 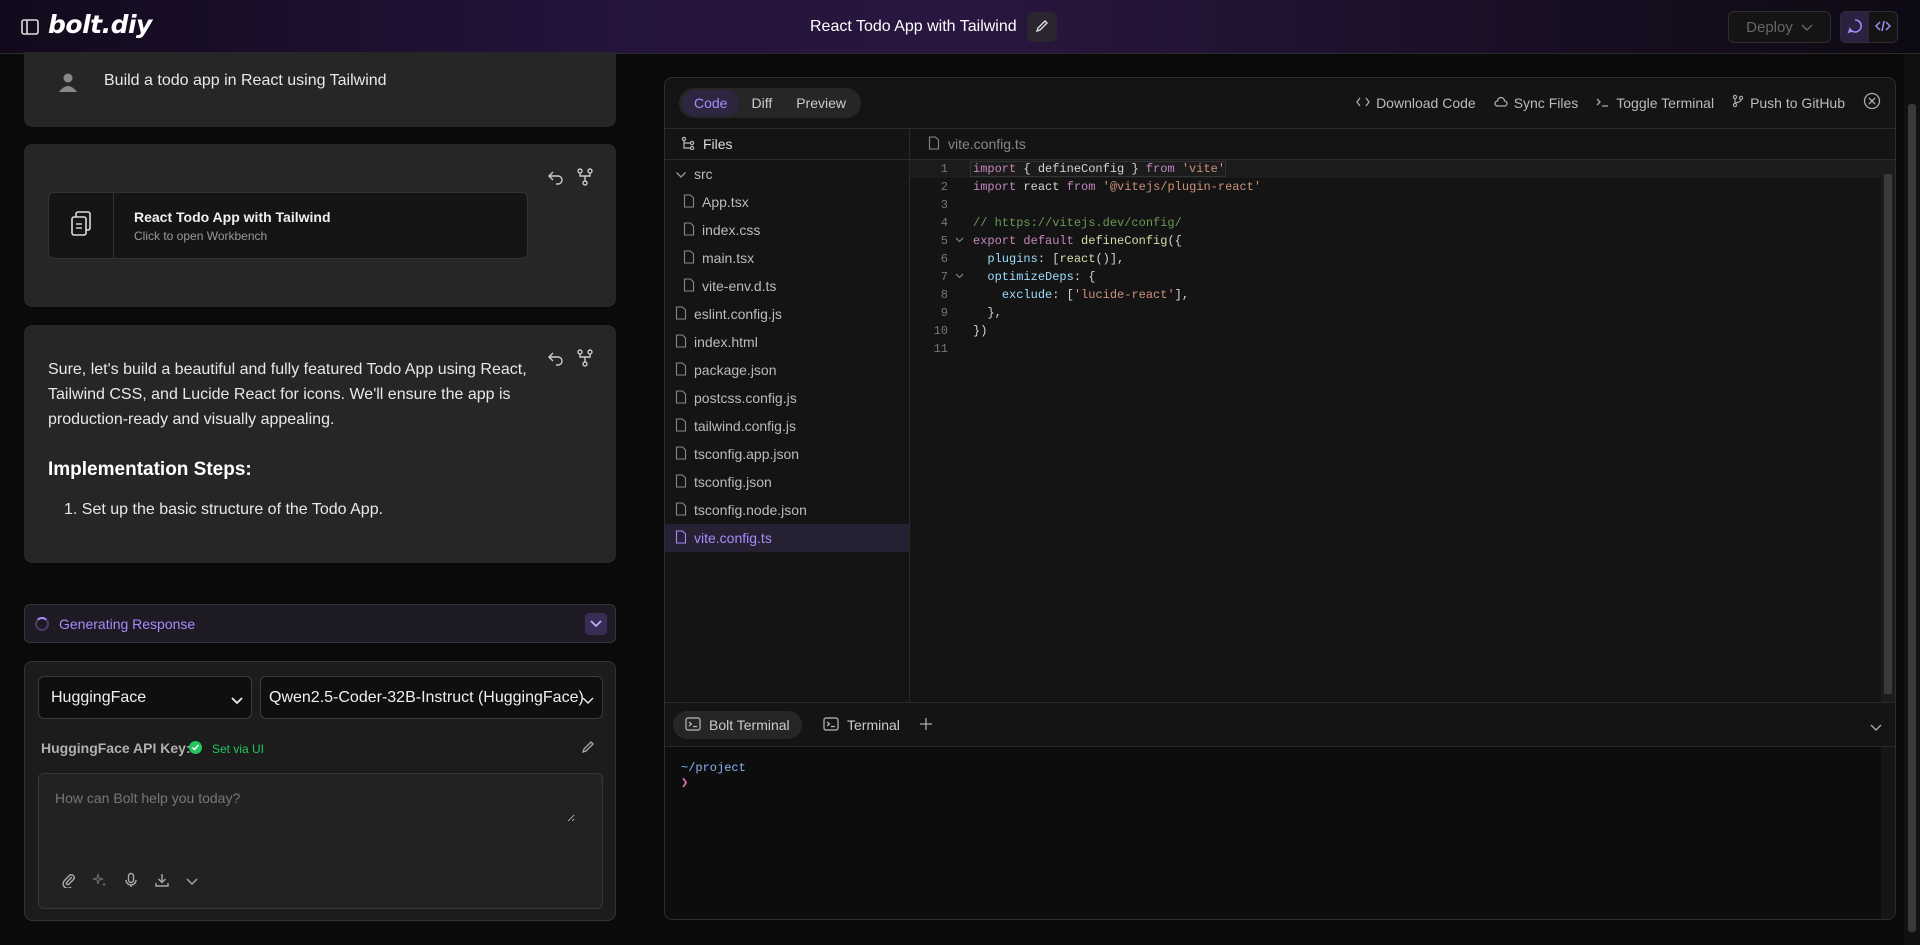 I want to click on file-name: index.html, so click(x=726, y=342).